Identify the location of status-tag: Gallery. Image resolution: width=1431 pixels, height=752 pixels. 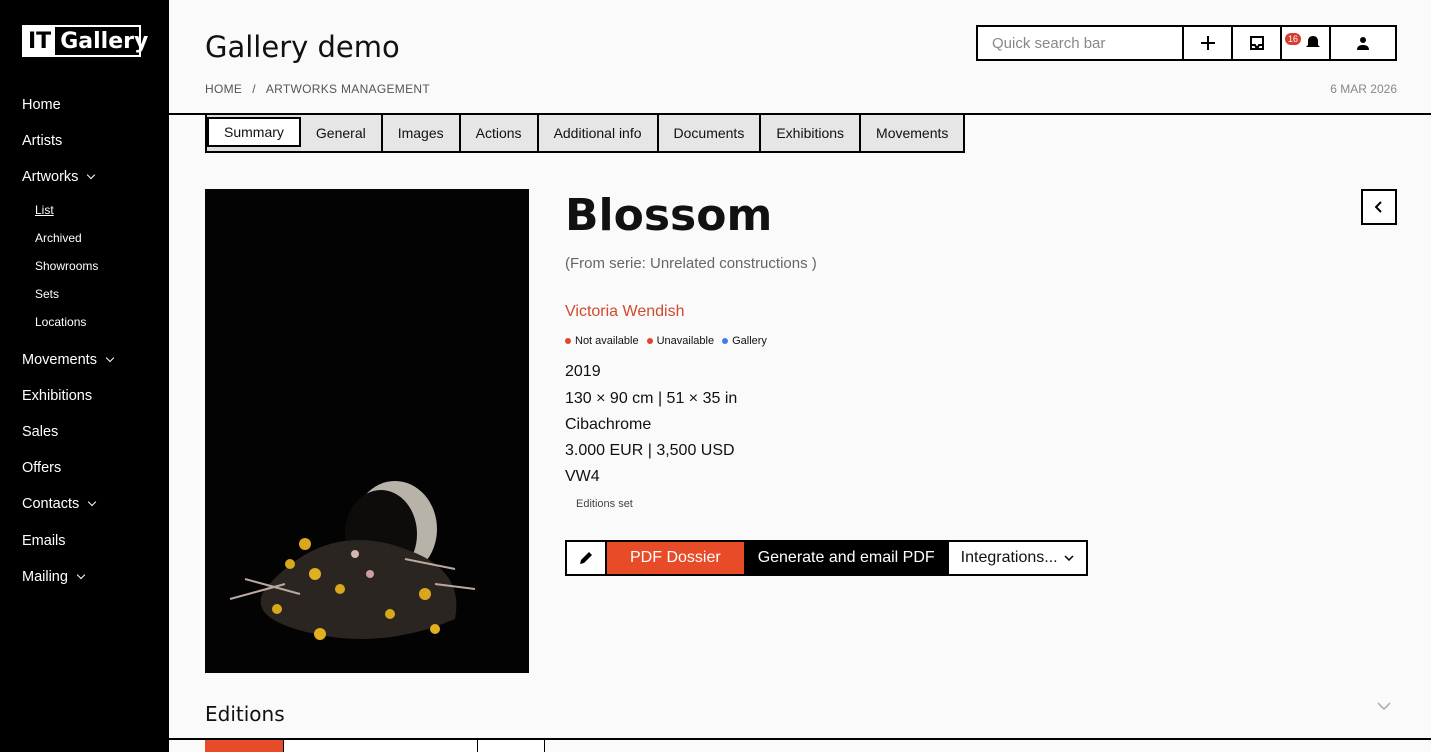
(744, 341).